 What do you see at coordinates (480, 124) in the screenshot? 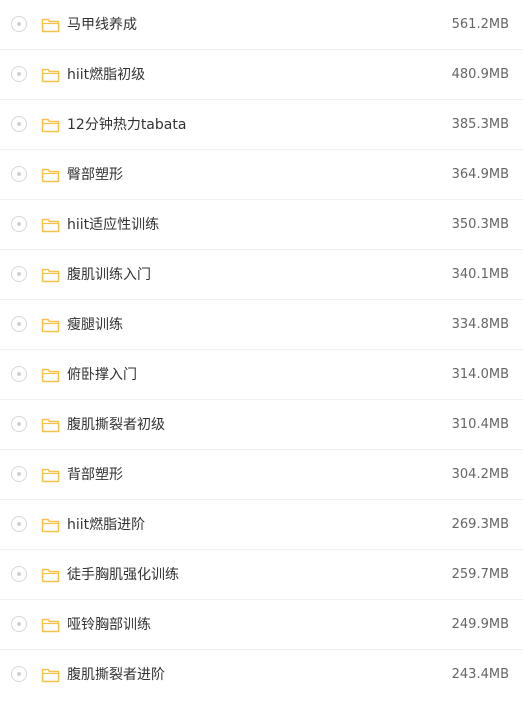
I see `file-size: 385.3MB` at bounding box center [480, 124].